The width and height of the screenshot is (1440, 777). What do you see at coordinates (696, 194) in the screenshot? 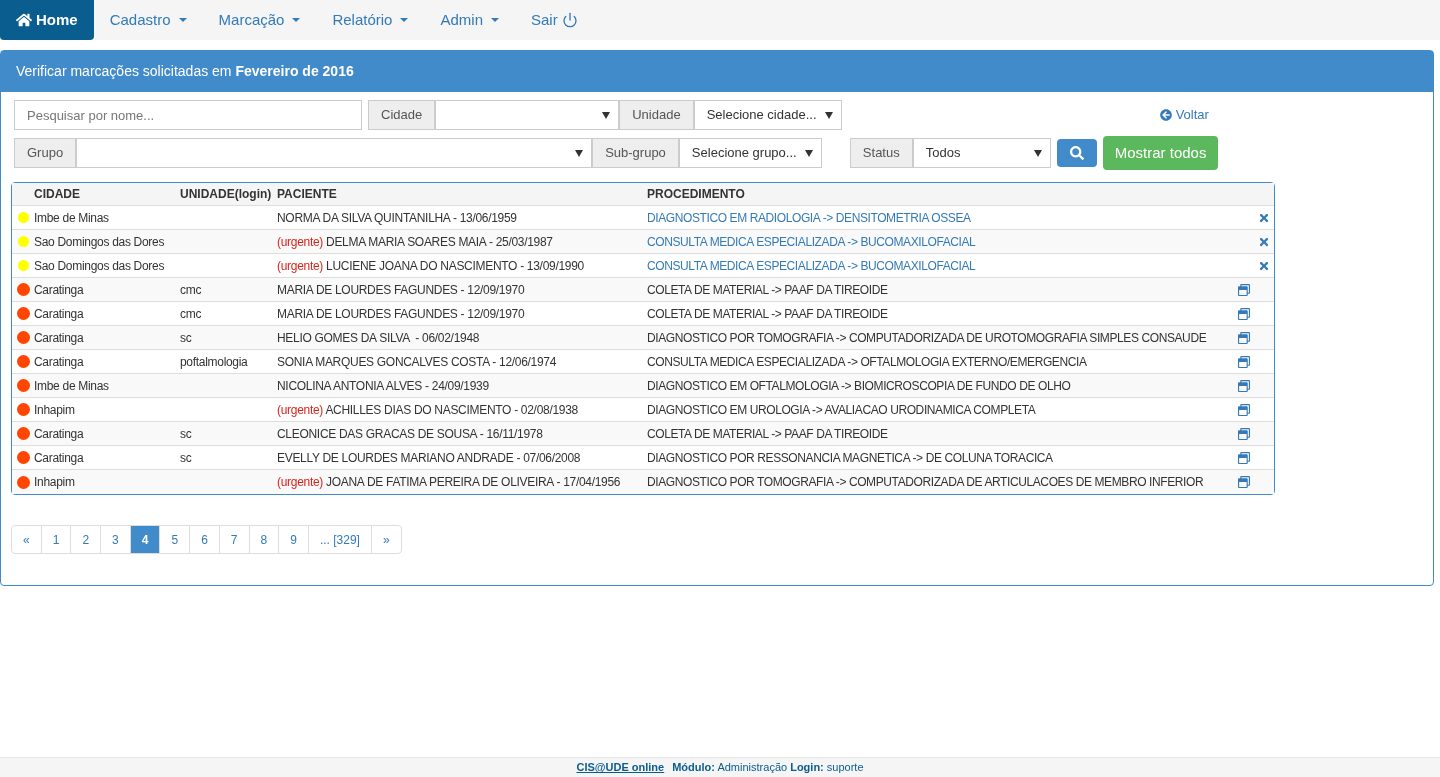
I see `column-header: PROCEDIMENTO` at bounding box center [696, 194].